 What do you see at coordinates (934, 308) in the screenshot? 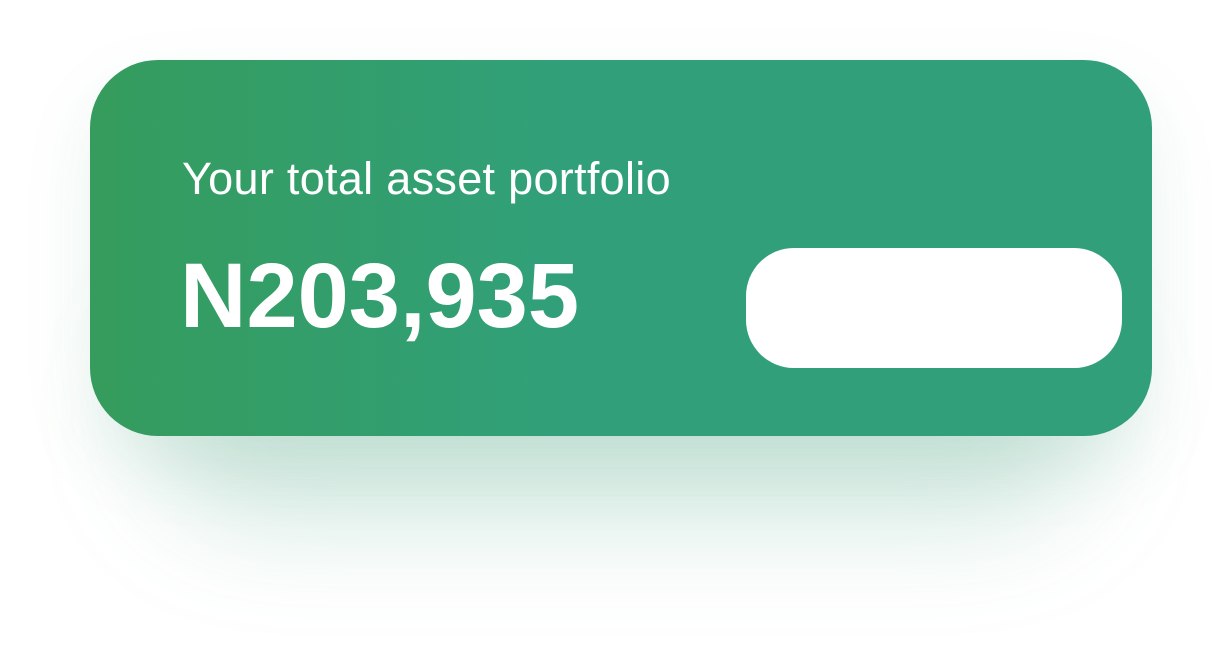
I see `portfolio-action-button` at bounding box center [934, 308].